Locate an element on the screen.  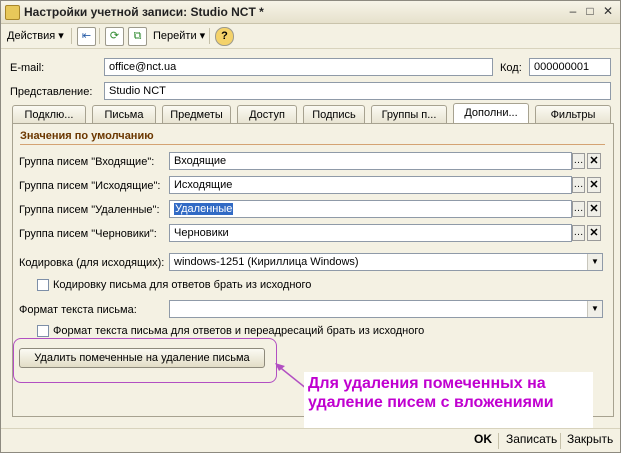
tab-access: Доступ is located at coordinates (267, 114).